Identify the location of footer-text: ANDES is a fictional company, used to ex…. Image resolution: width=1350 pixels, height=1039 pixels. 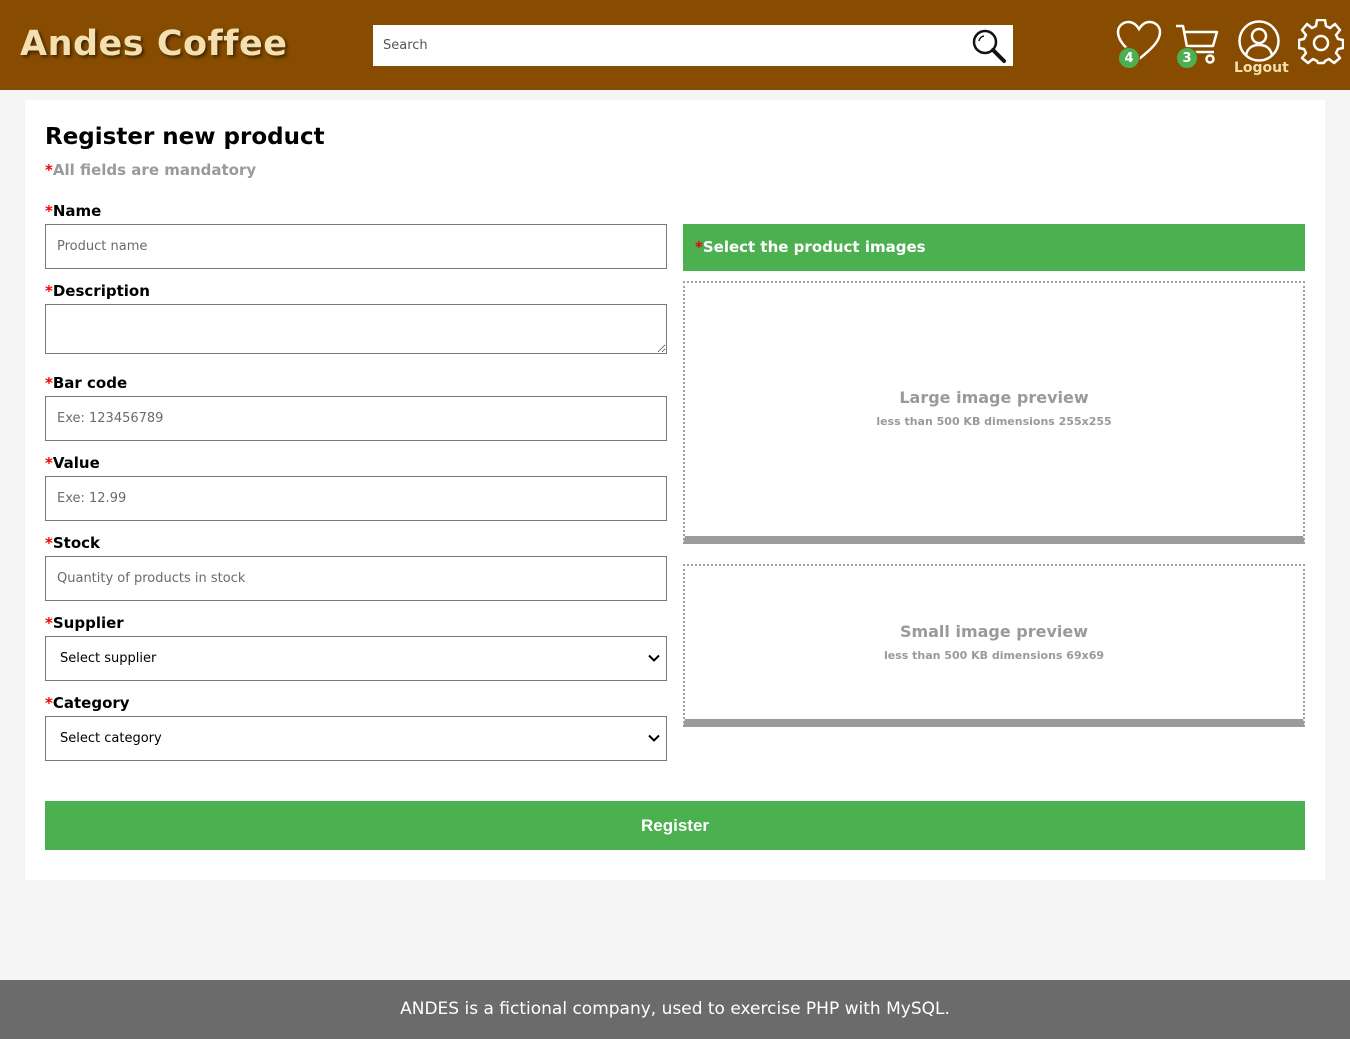
(675, 1009).